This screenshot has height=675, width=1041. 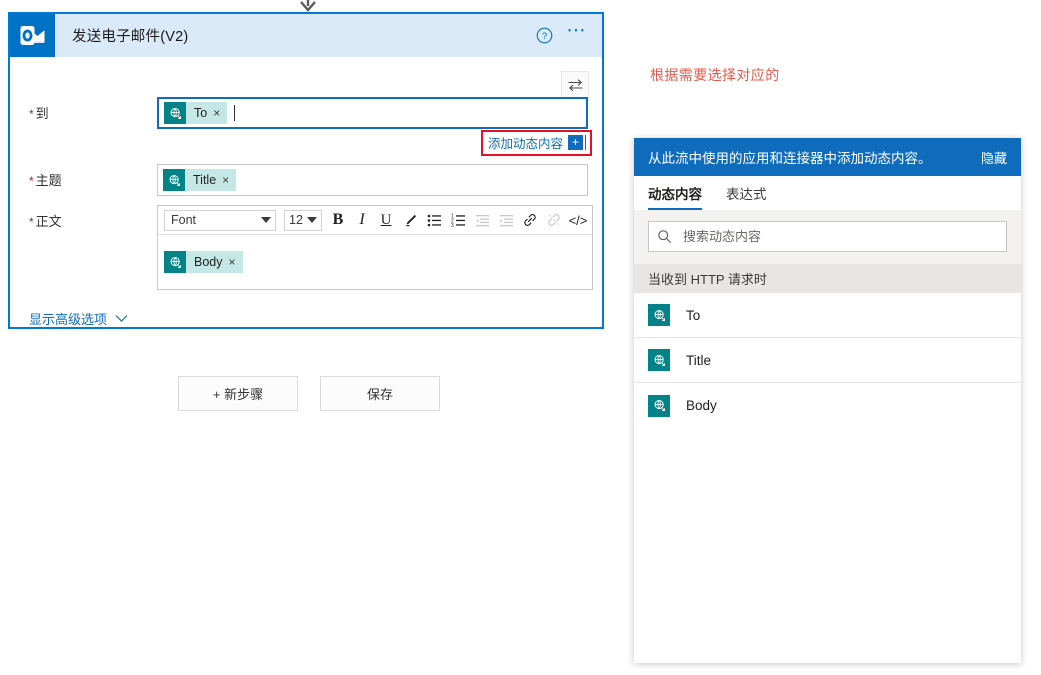 What do you see at coordinates (699, 360) in the screenshot?
I see `list-item-label: Title` at bounding box center [699, 360].